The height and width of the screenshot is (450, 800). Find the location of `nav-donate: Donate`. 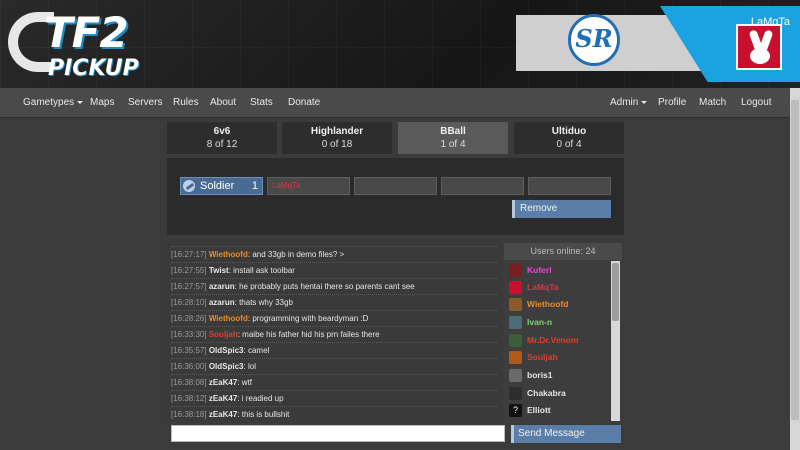

nav-donate: Donate is located at coordinates (304, 102).